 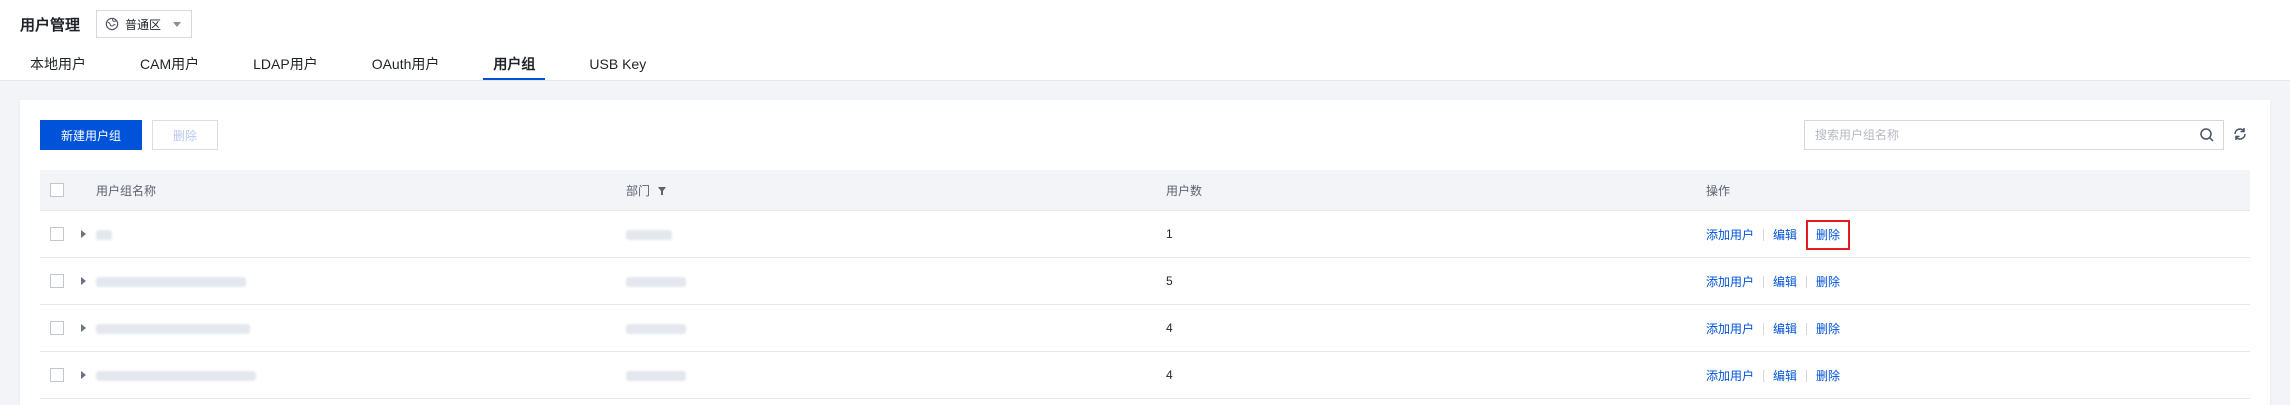 What do you see at coordinates (335, 67) in the screenshot?
I see `tab-bar: 本地用户 CAM用户 LDAP用户 OAuth用户 用户组 USB Key` at bounding box center [335, 67].